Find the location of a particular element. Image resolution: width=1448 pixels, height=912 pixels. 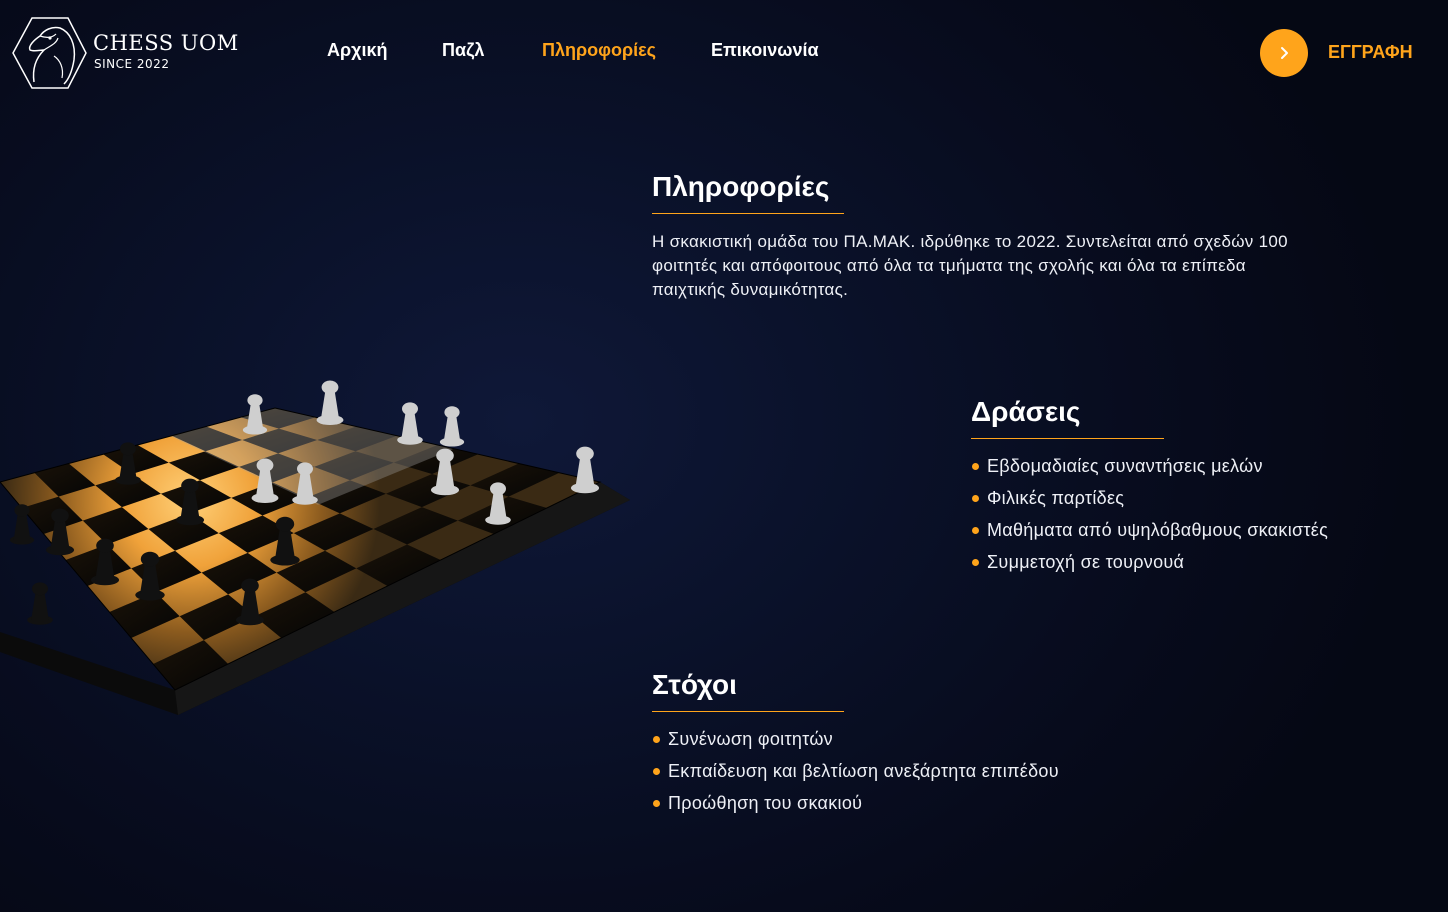

goal-item: Προώθηση του σκακιού is located at coordinates (855, 803).